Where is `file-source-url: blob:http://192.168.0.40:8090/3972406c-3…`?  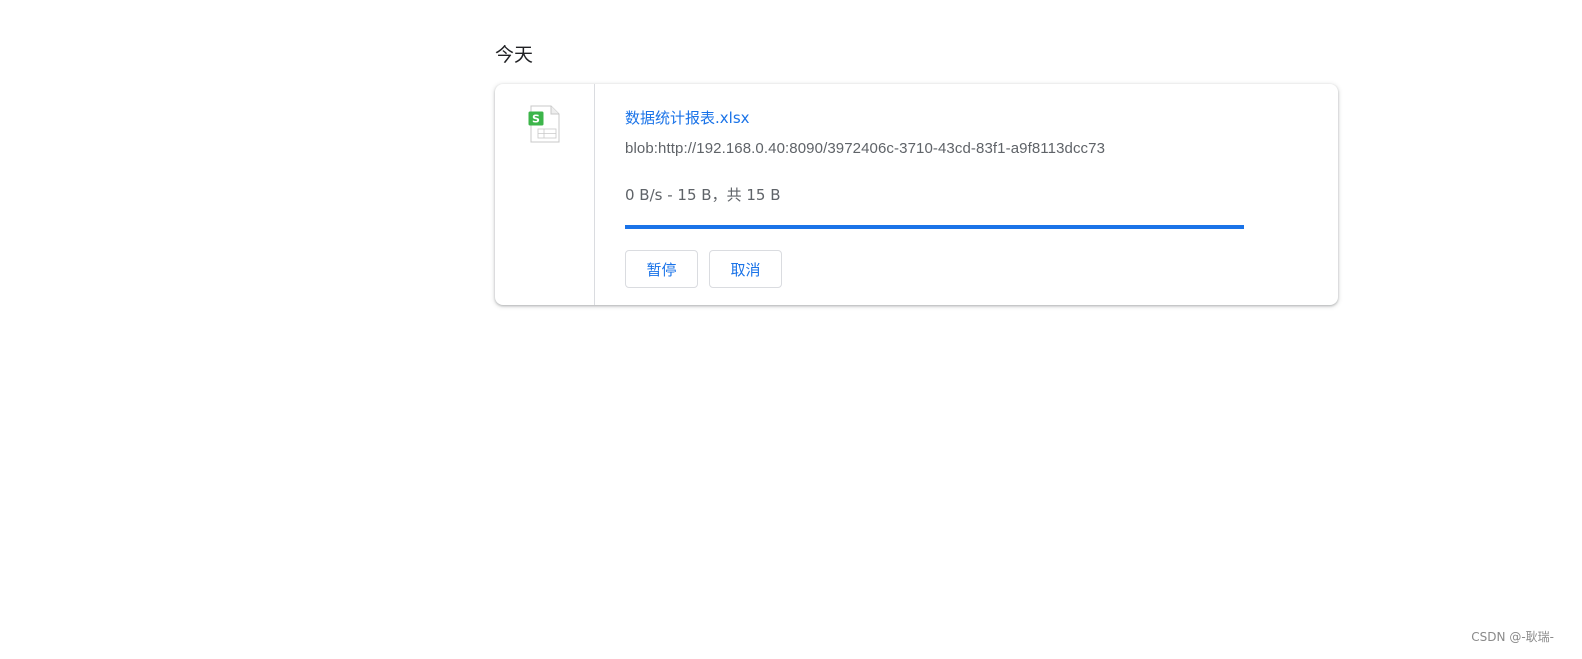 file-source-url: blob:http://192.168.0.40:8090/3972406c-3… is located at coordinates (865, 148).